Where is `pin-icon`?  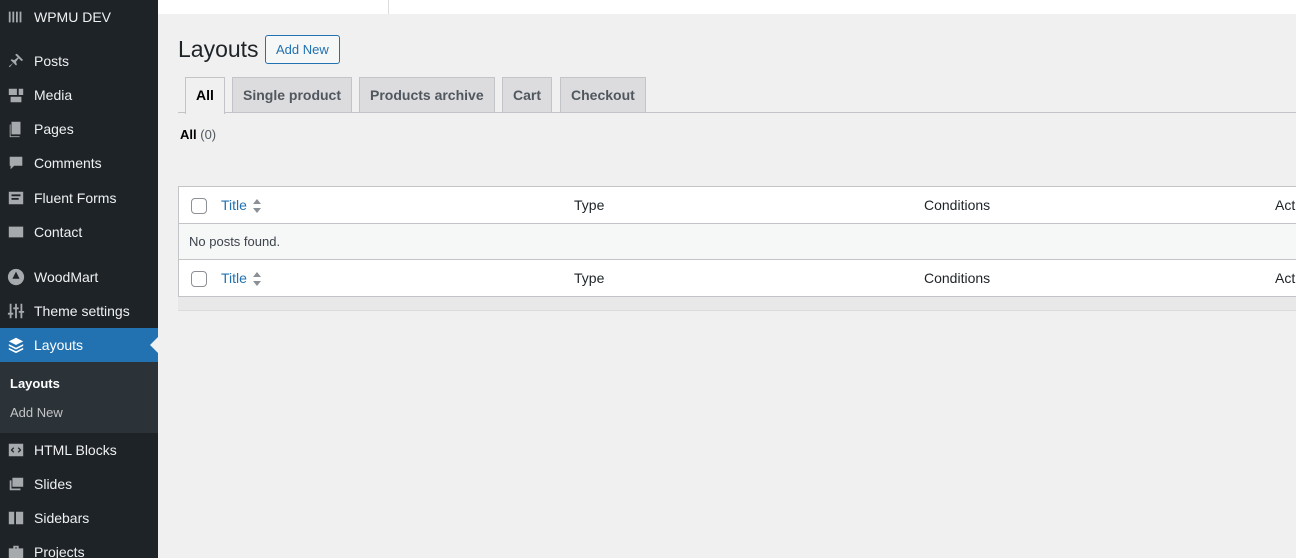 pin-icon is located at coordinates (16, 61).